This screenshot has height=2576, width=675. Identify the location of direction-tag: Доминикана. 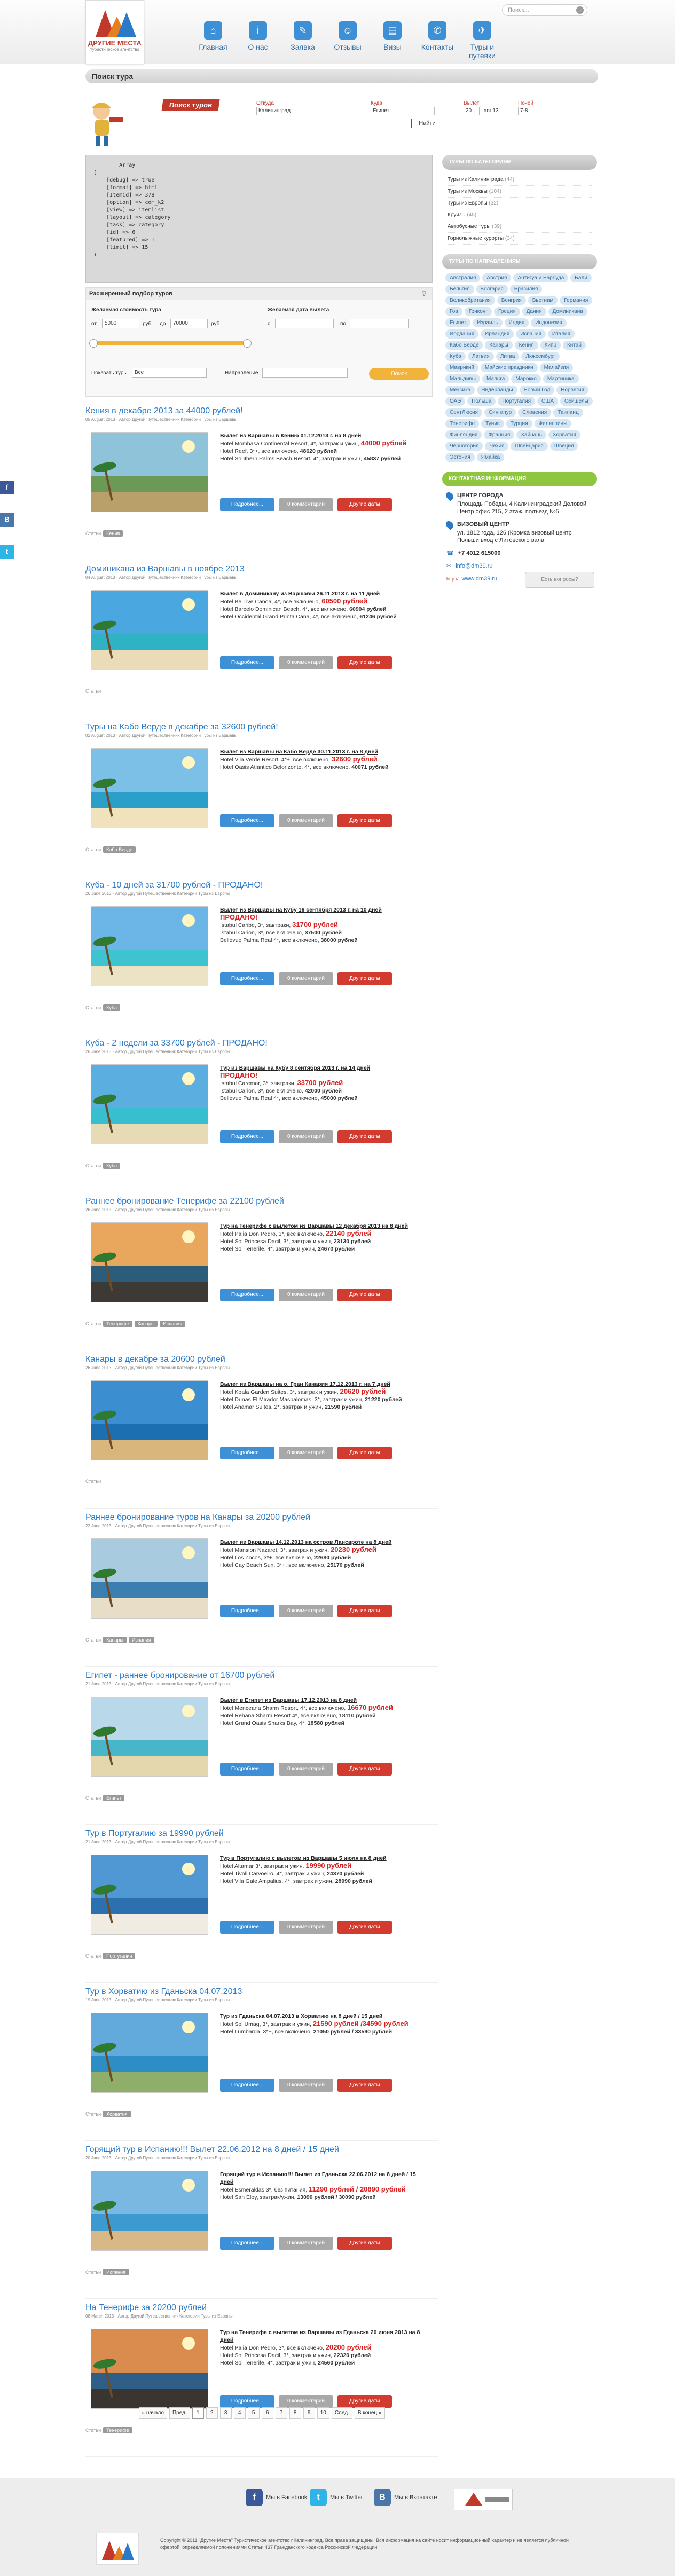
(567, 311).